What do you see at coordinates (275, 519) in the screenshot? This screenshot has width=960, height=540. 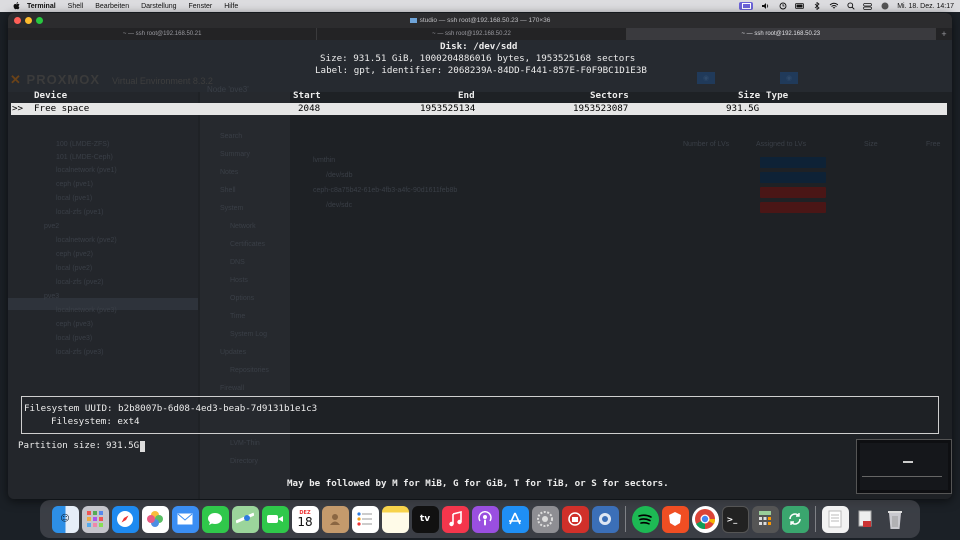 I see `facetime-icon` at bounding box center [275, 519].